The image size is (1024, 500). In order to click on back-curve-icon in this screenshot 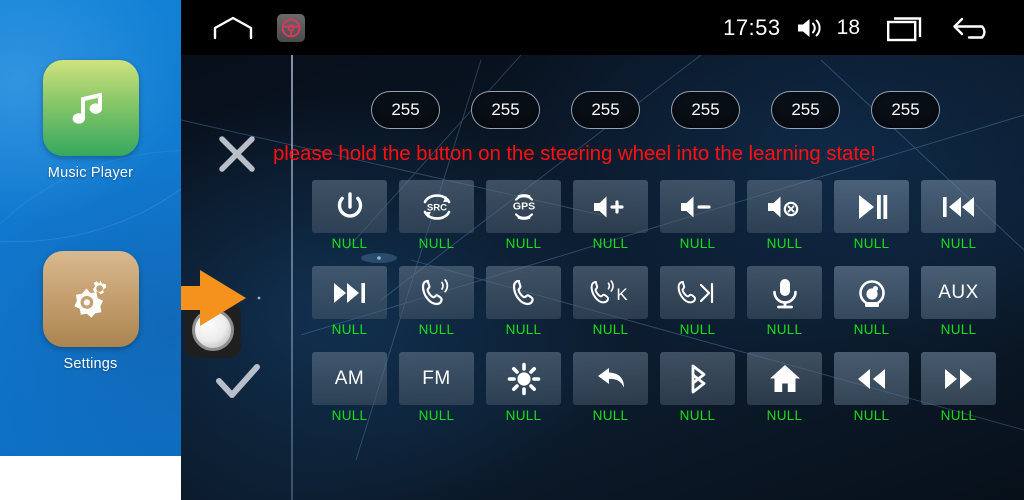, I will do `click(611, 379)`.